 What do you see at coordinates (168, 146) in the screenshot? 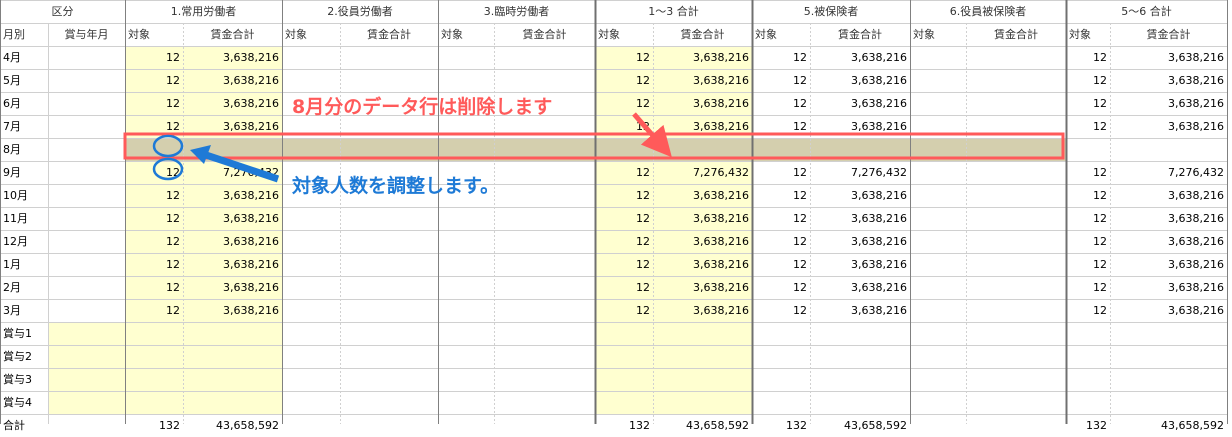
I see `highlight-circle-top` at bounding box center [168, 146].